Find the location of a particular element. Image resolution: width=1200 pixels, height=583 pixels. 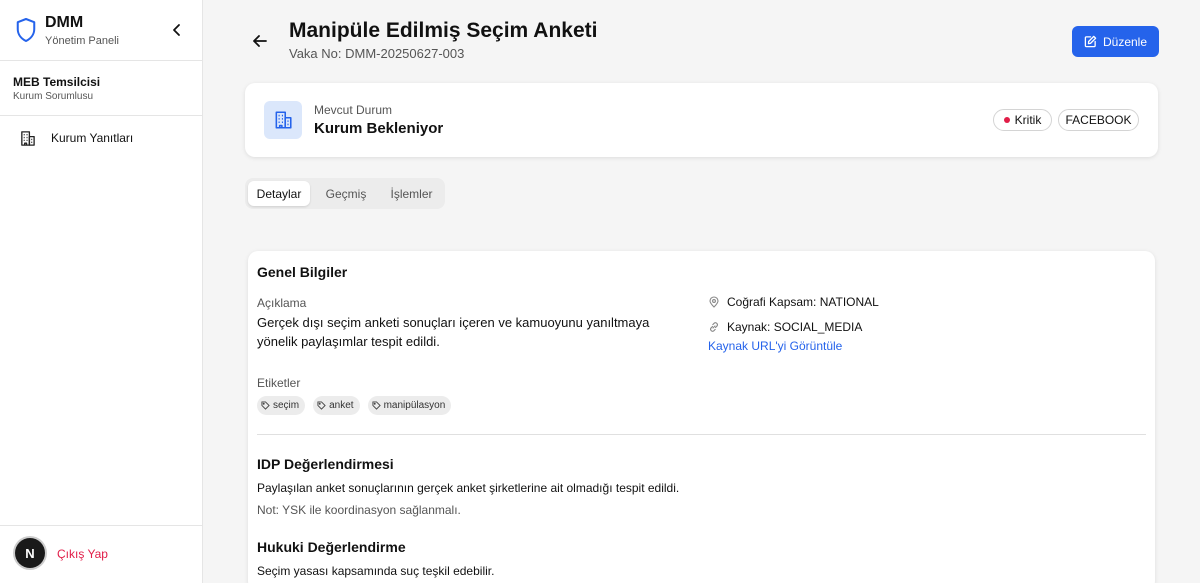

description-label: Açıklama is located at coordinates (282, 303).